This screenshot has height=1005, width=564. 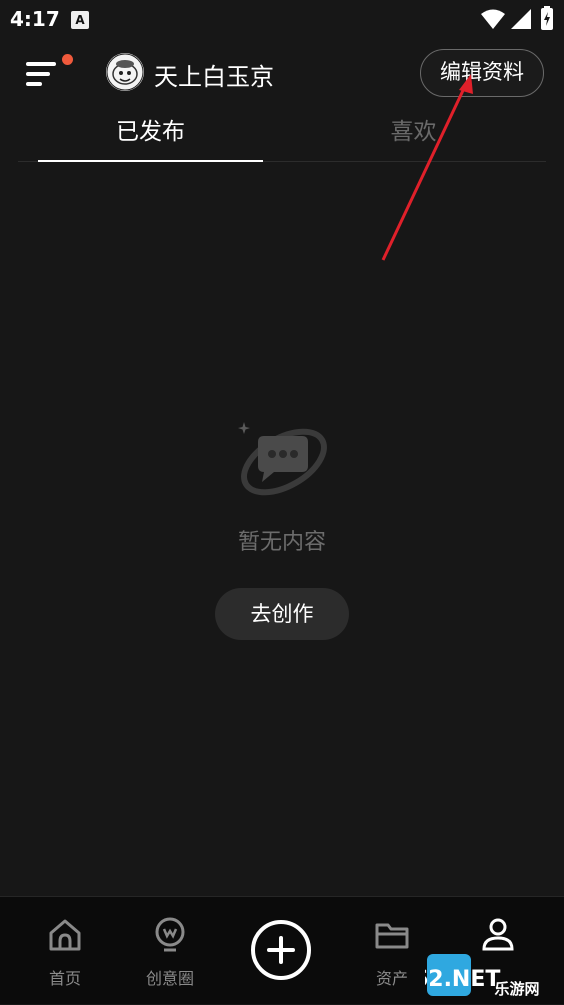 What do you see at coordinates (516, 989) in the screenshot?
I see `watermark-text-bottom: 乐游网` at bounding box center [516, 989].